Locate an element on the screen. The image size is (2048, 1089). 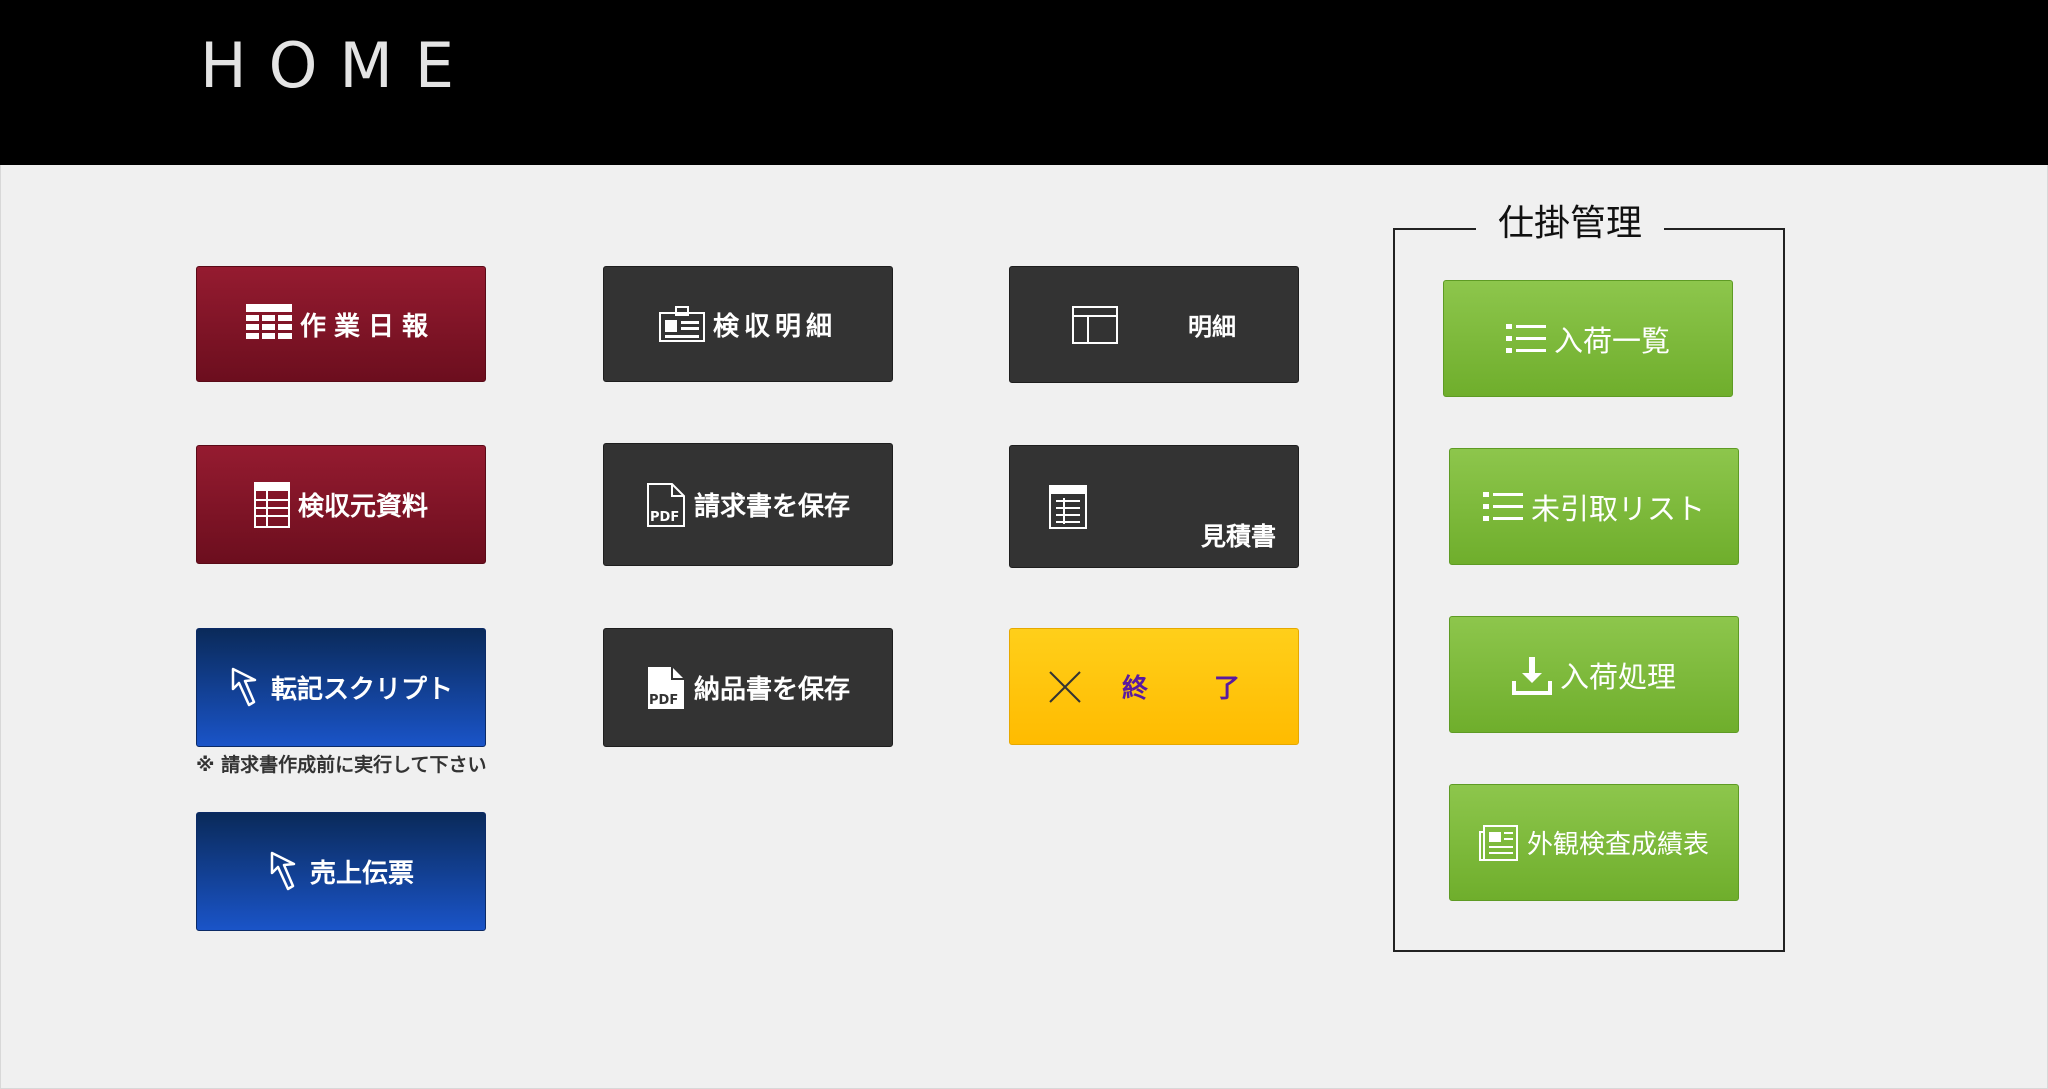
shuryo-label: 終 了 is located at coordinates (1190, 689).